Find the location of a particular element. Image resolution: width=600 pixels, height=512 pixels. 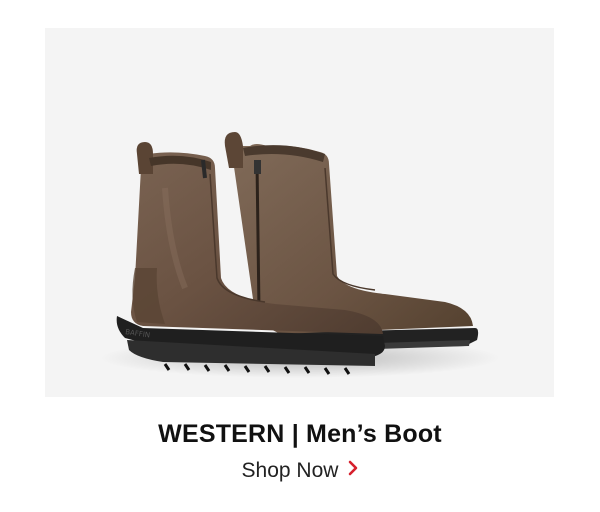

product-title: WESTERN | Men’s Boot is located at coordinates (300, 434).